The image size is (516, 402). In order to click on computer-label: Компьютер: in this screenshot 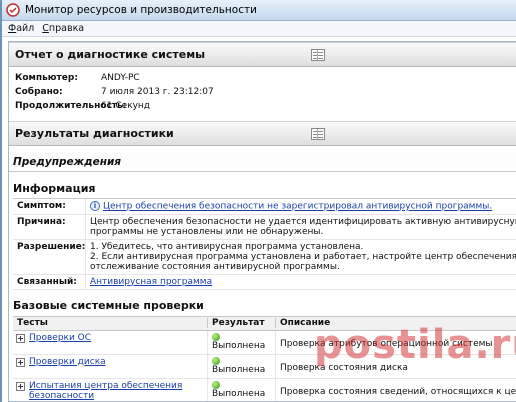, I will do `click(46, 78)`.